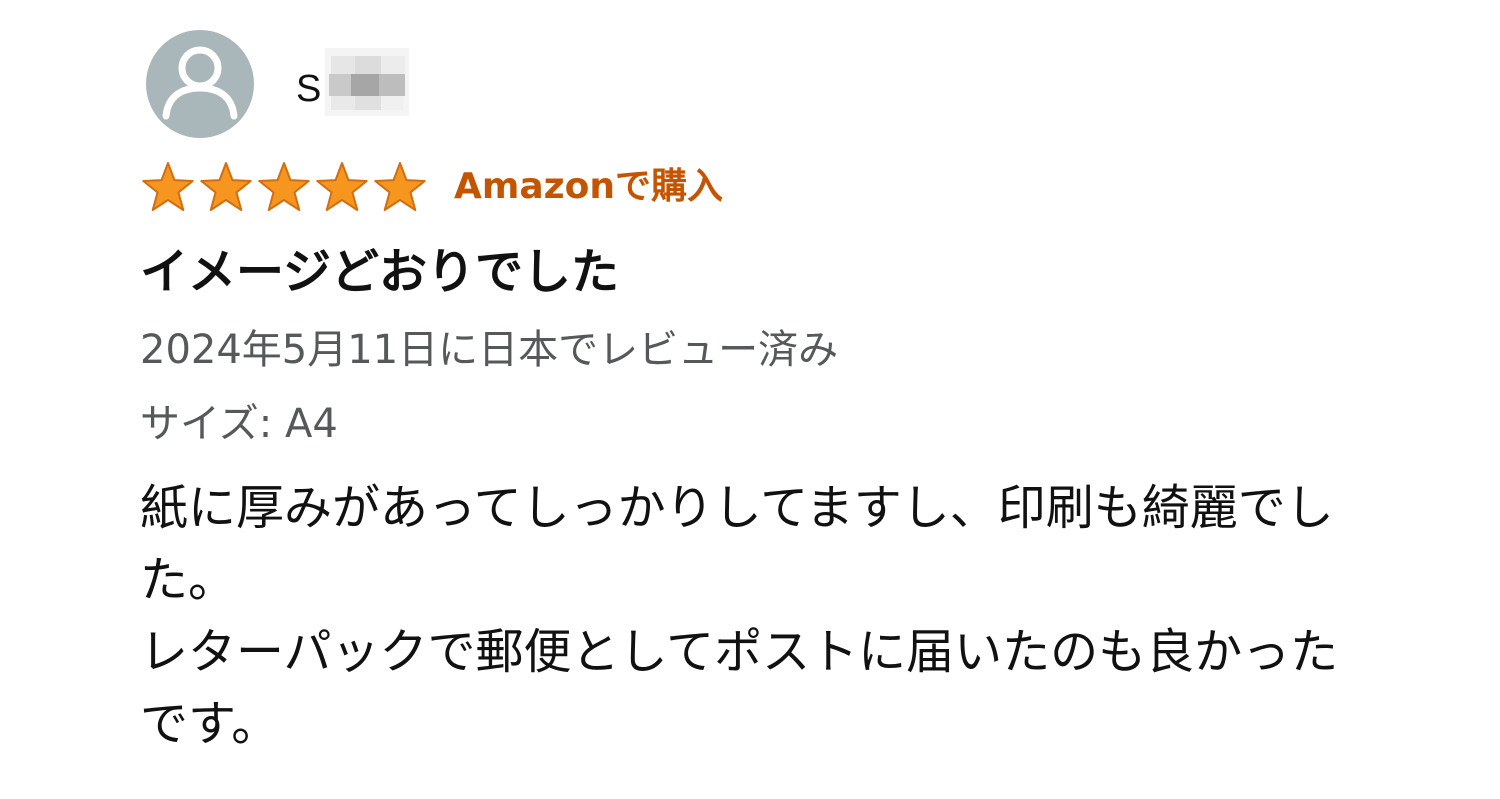 The width and height of the screenshot is (1500, 799). I want to click on star-rating, so click(284, 188).